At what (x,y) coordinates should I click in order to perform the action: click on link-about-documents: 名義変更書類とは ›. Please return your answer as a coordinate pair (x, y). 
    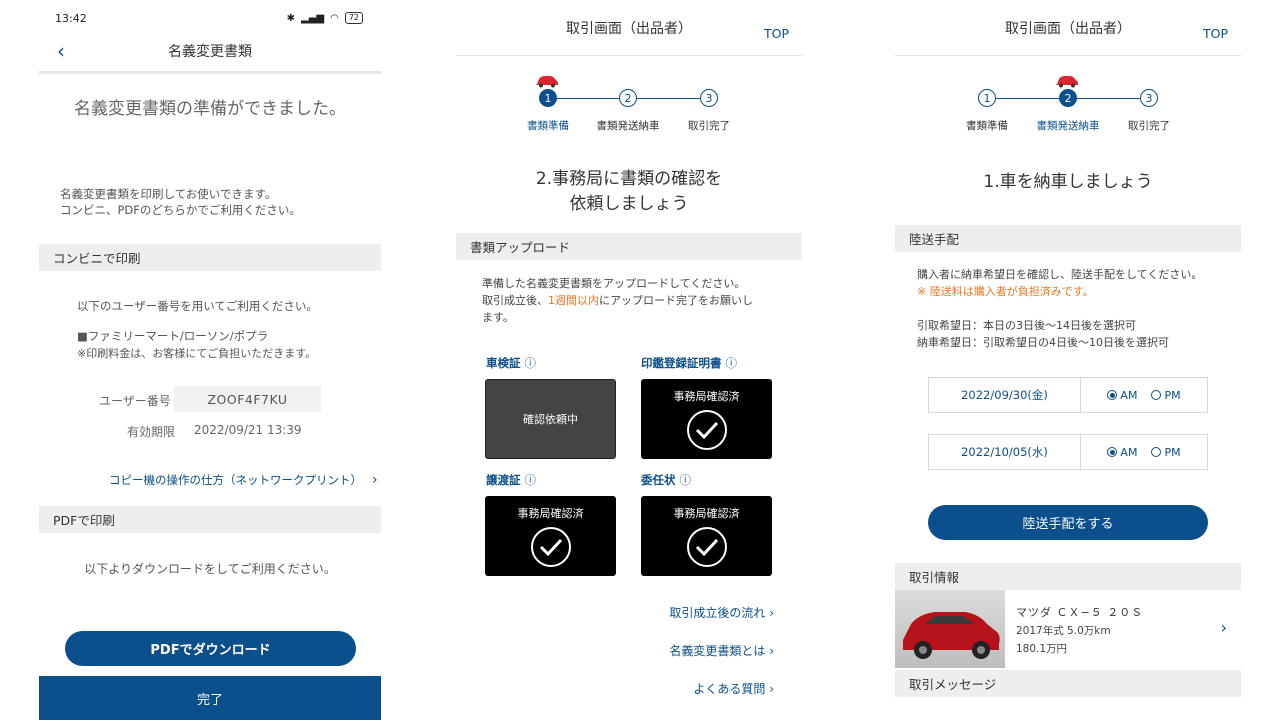
    Looking at the image, I should click on (721, 650).